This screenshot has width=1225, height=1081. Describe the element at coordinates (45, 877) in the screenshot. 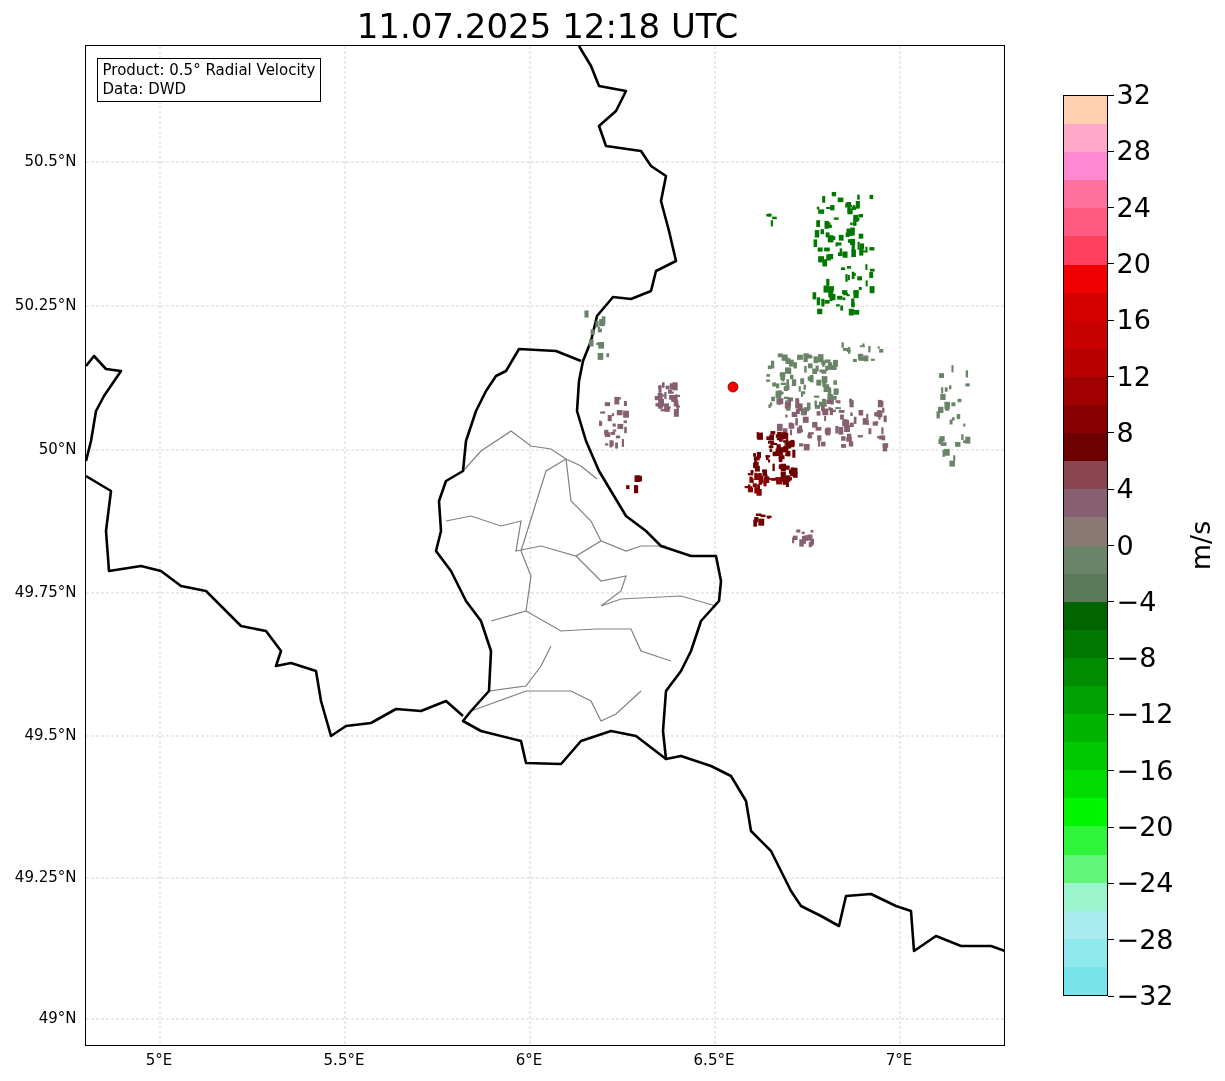

I see `axis-label: 49.25°N` at that location.